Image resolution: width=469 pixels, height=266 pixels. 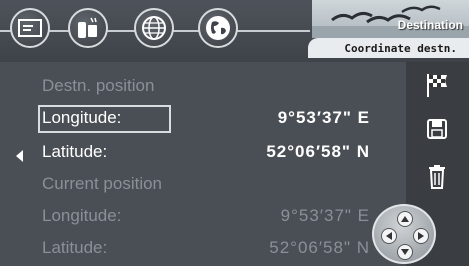 I want to click on save-icon, so click(x=437, y=129).